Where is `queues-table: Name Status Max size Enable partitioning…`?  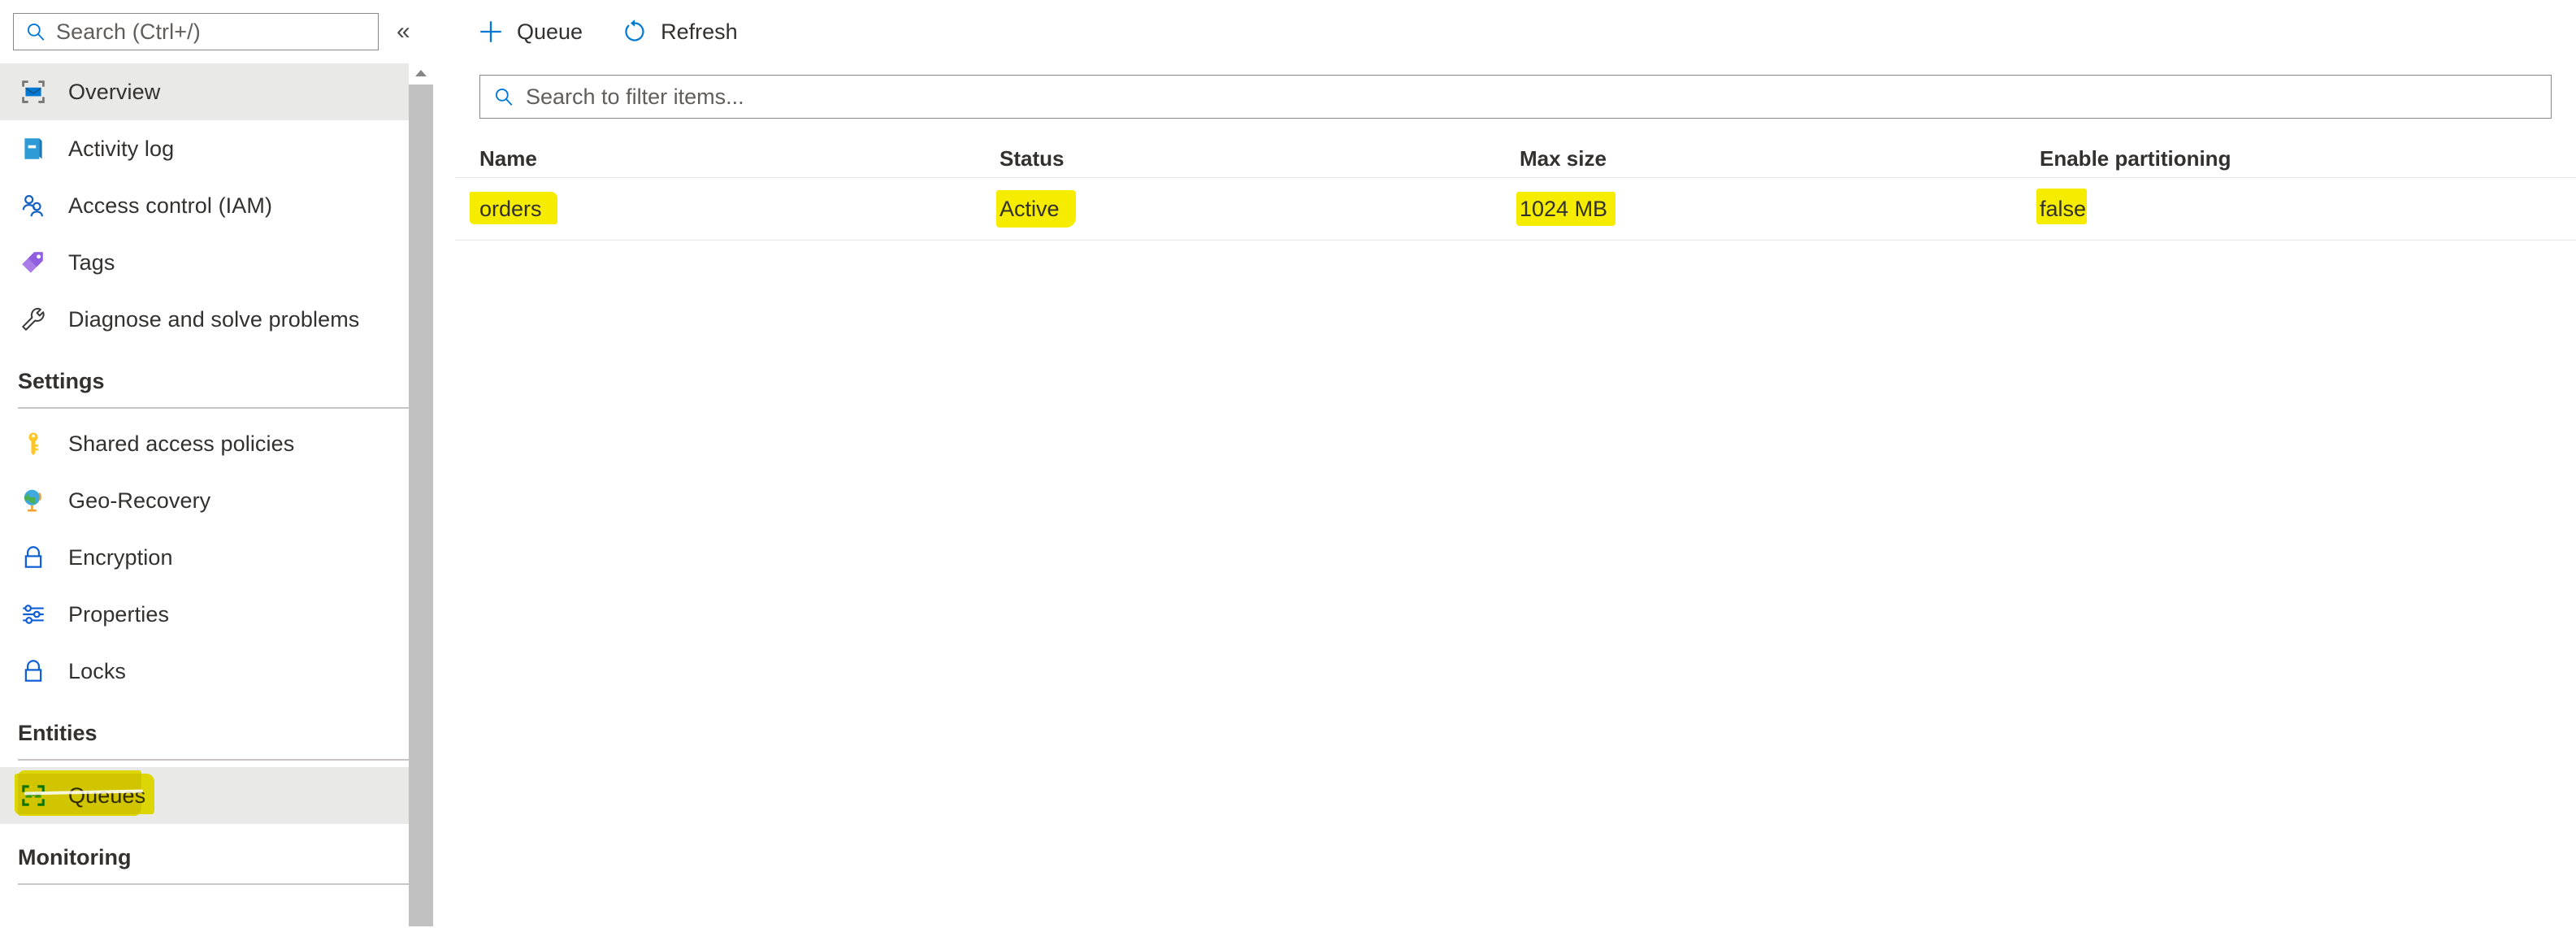 queues-table: Name Status Max size Enable partitioning… is located at coordinates (1515, 191).